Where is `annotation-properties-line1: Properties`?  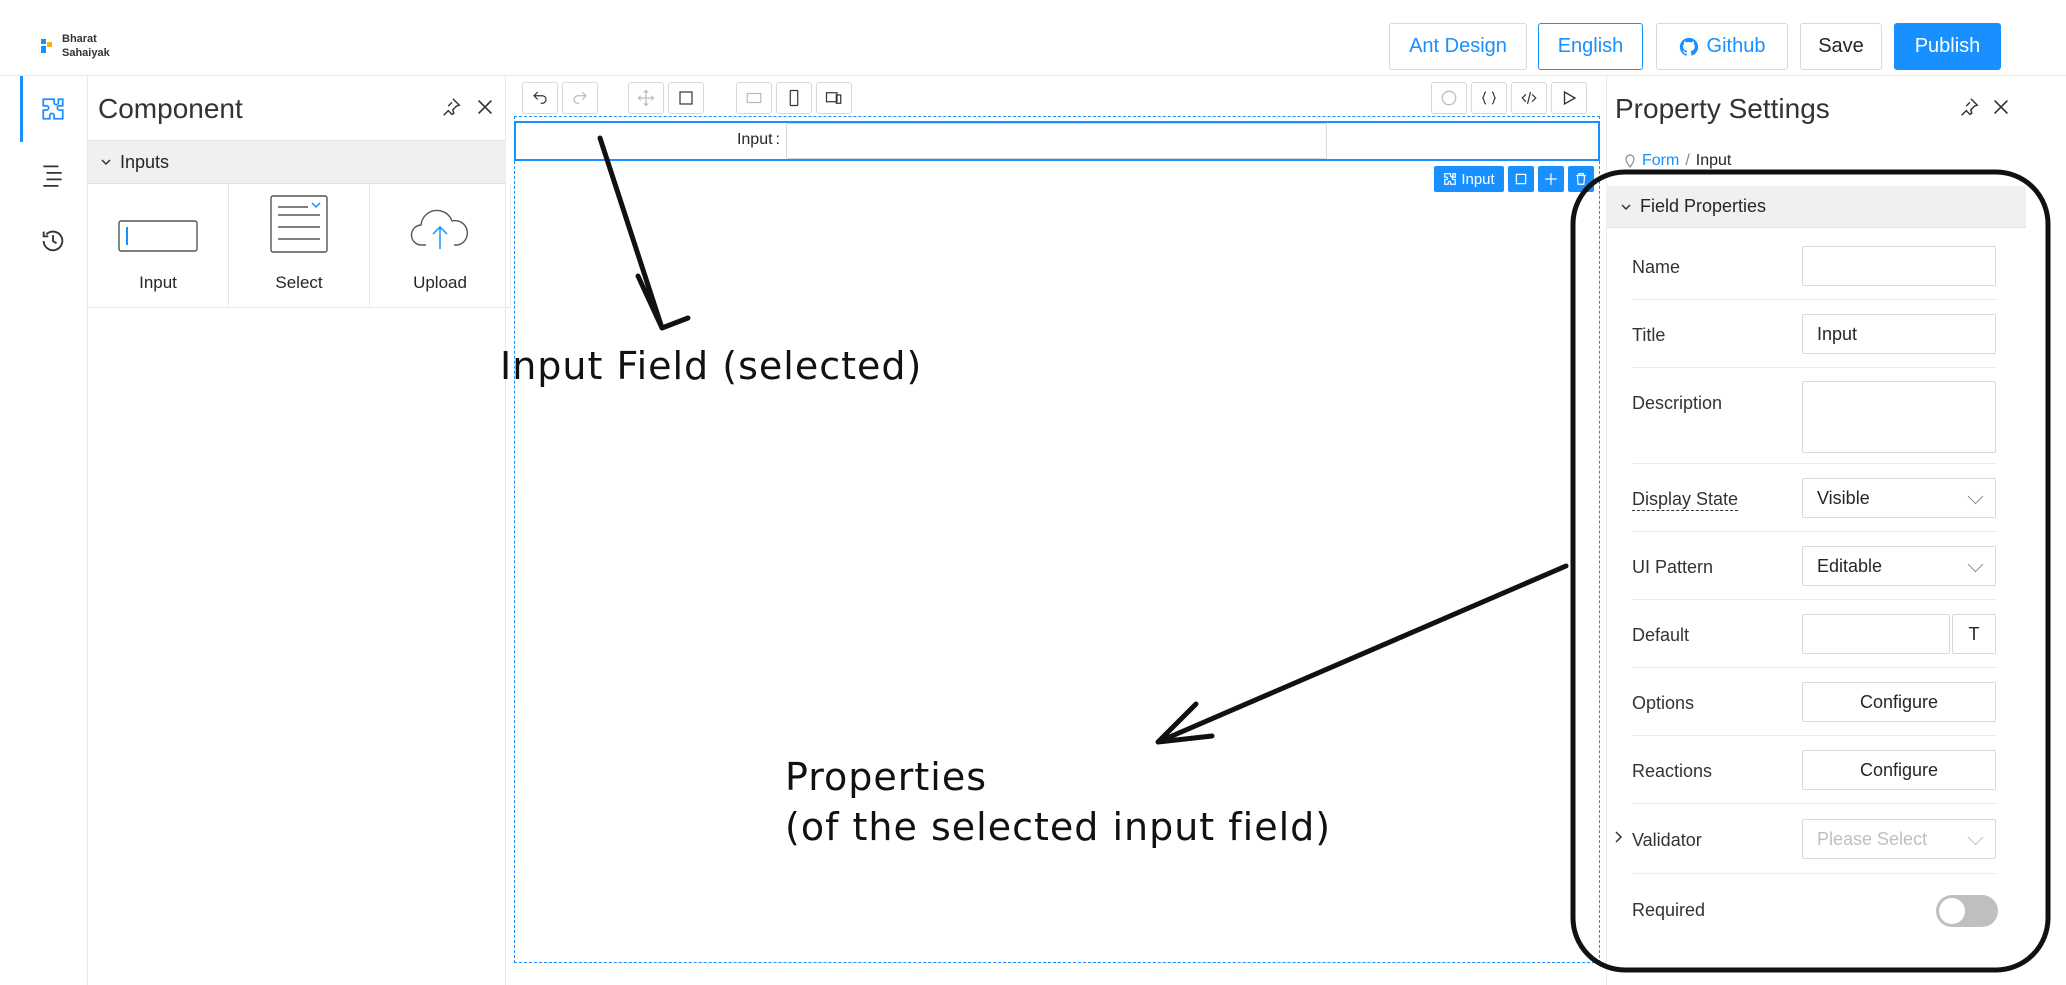
annotation-properties-line1: Properties is located at coordinates (886, 777).